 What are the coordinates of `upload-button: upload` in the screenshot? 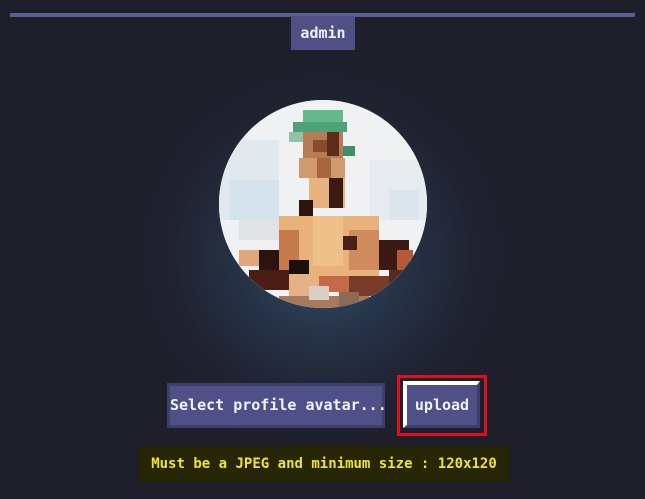 It's located at (441, 404).